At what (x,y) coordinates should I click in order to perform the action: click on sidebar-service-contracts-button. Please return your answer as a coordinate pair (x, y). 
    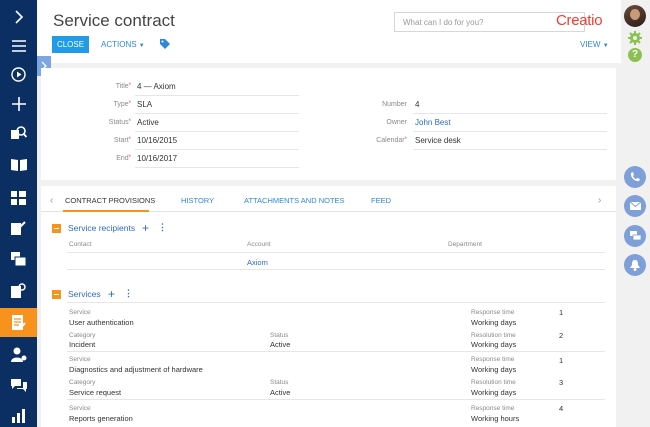
    Looking at the image, I should click on (18, 322).